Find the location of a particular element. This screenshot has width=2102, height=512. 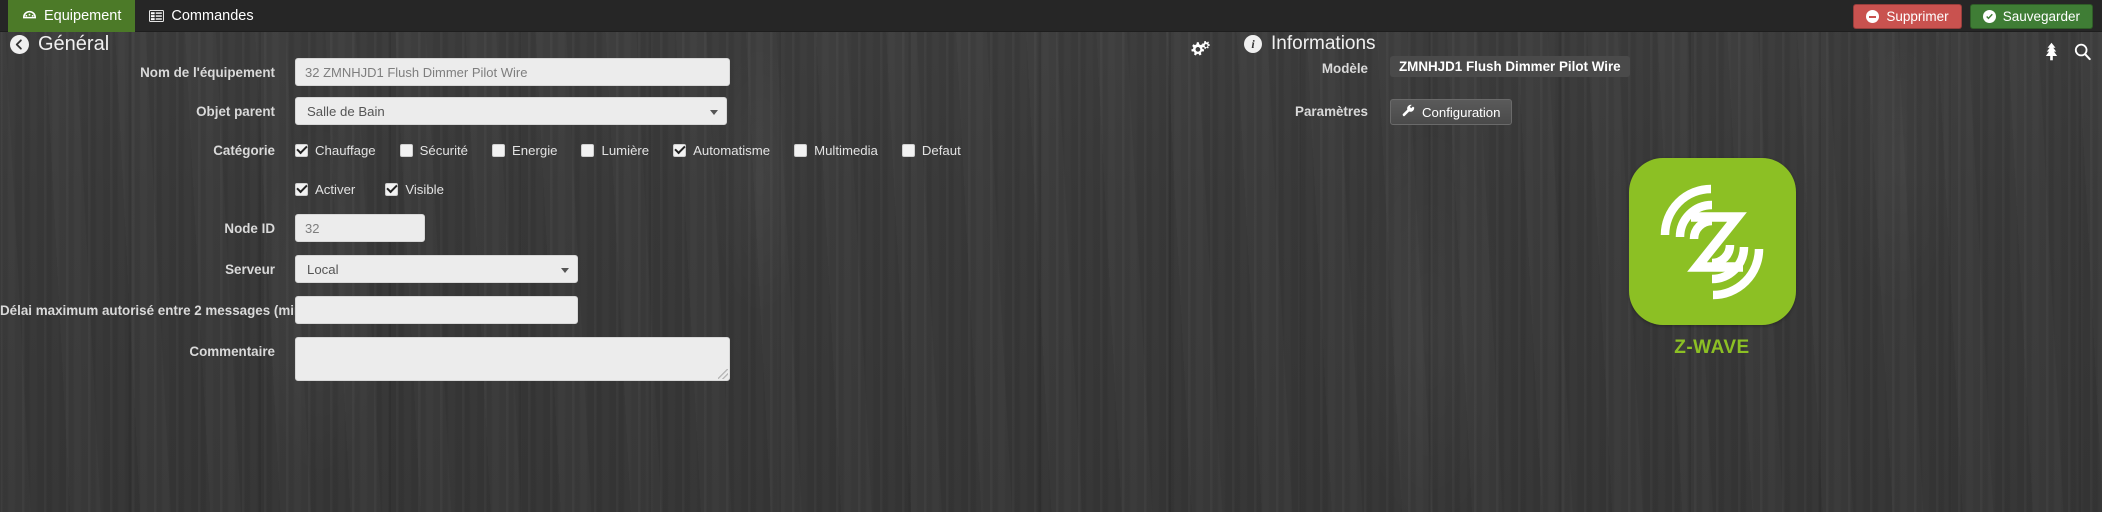

model-label: Modèle is located at coordinates (1344, 68).